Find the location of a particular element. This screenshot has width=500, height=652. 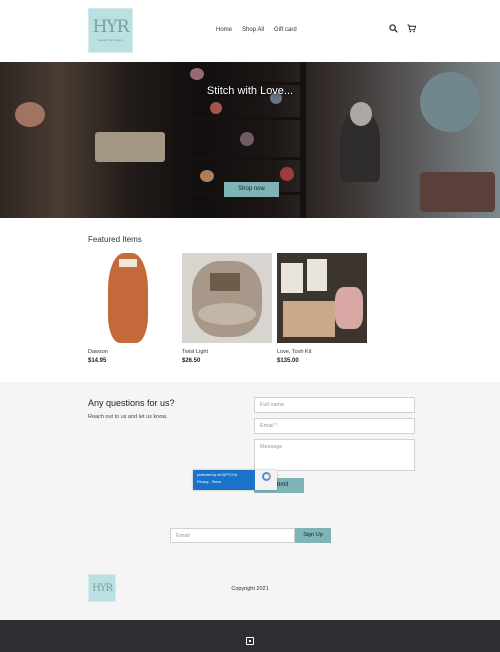

product-card: Love, Tosh Kit $135.00 is located at coordinates (322, 308).